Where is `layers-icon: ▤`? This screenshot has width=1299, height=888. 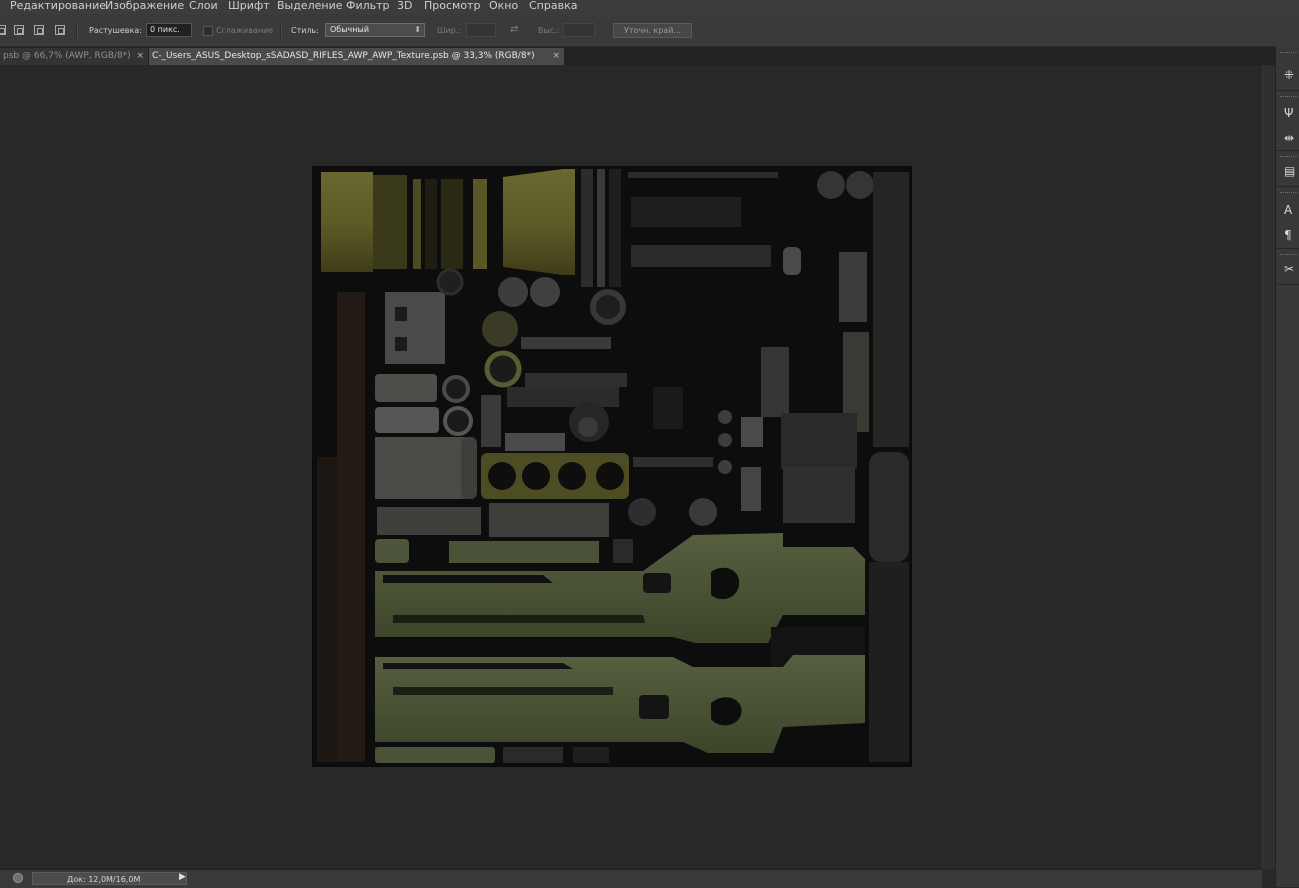 layers-icon: ▤ is located at coordinates (1291, 171).